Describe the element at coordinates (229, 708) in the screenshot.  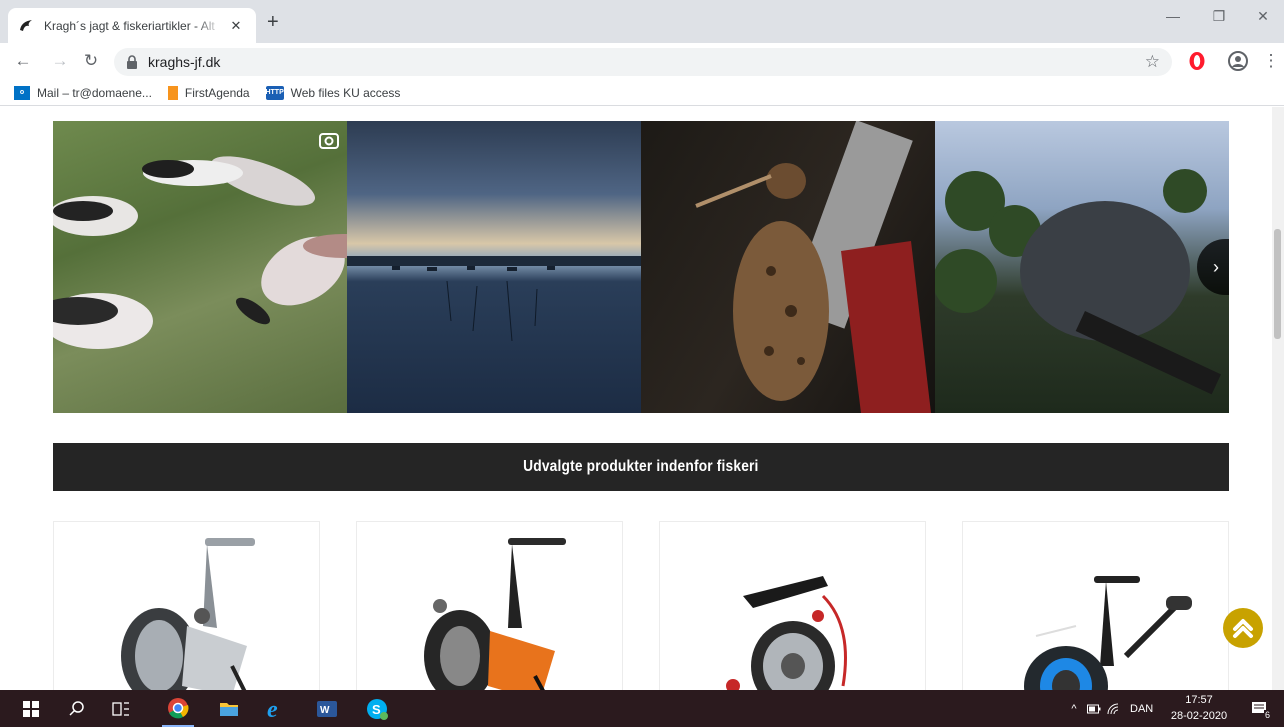
I see `file-explorer-icon` at that location.